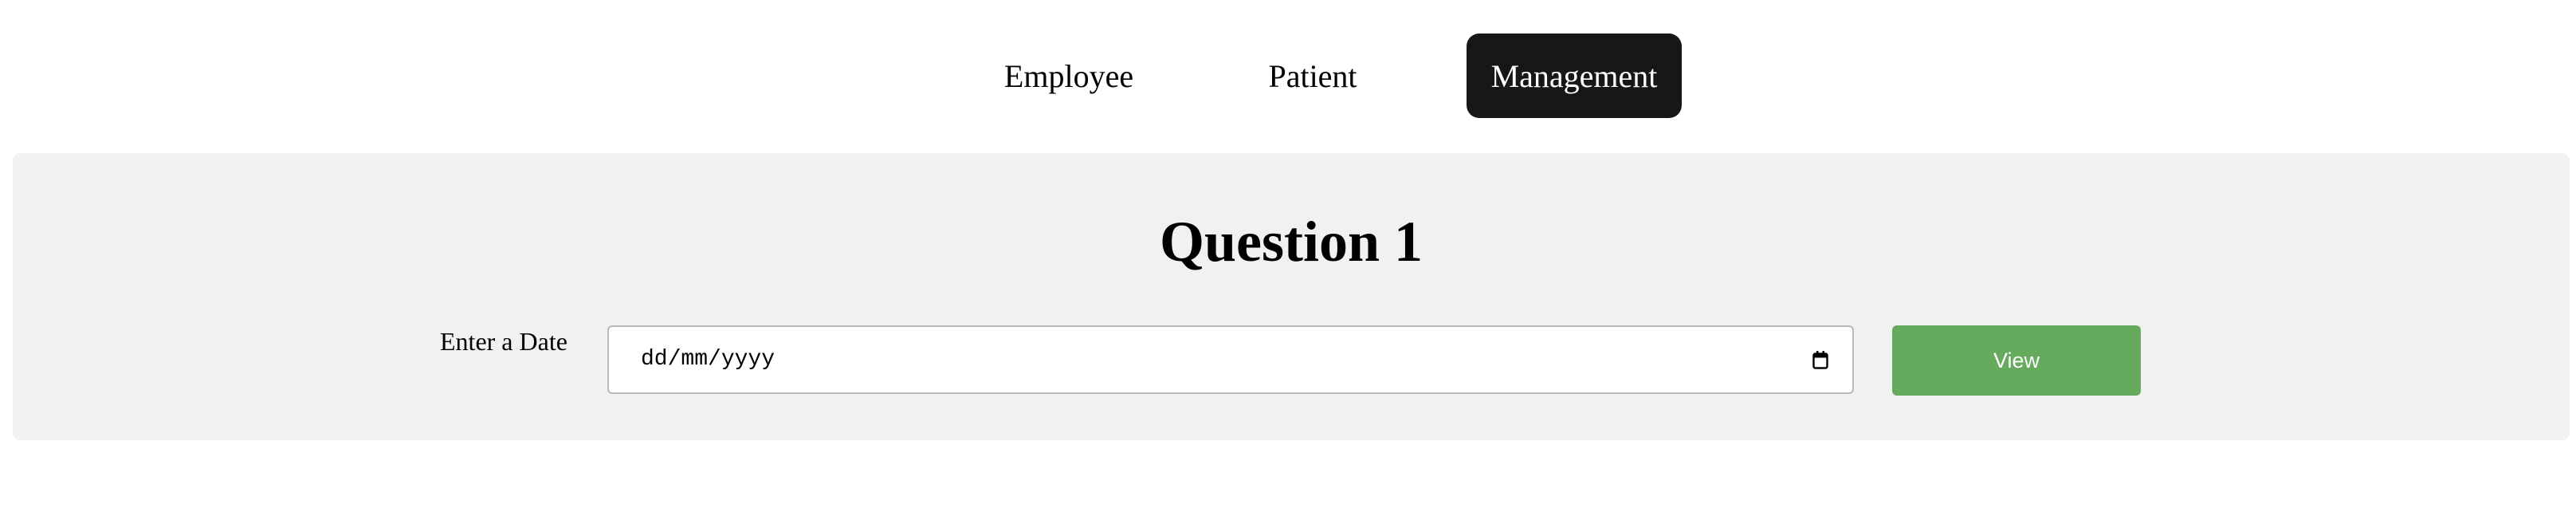  What do you see at coordinates (708, 359) in the screenshot?
I see `date-placeholder: dd/mm/yyyy` at bounding box center [708, 359].